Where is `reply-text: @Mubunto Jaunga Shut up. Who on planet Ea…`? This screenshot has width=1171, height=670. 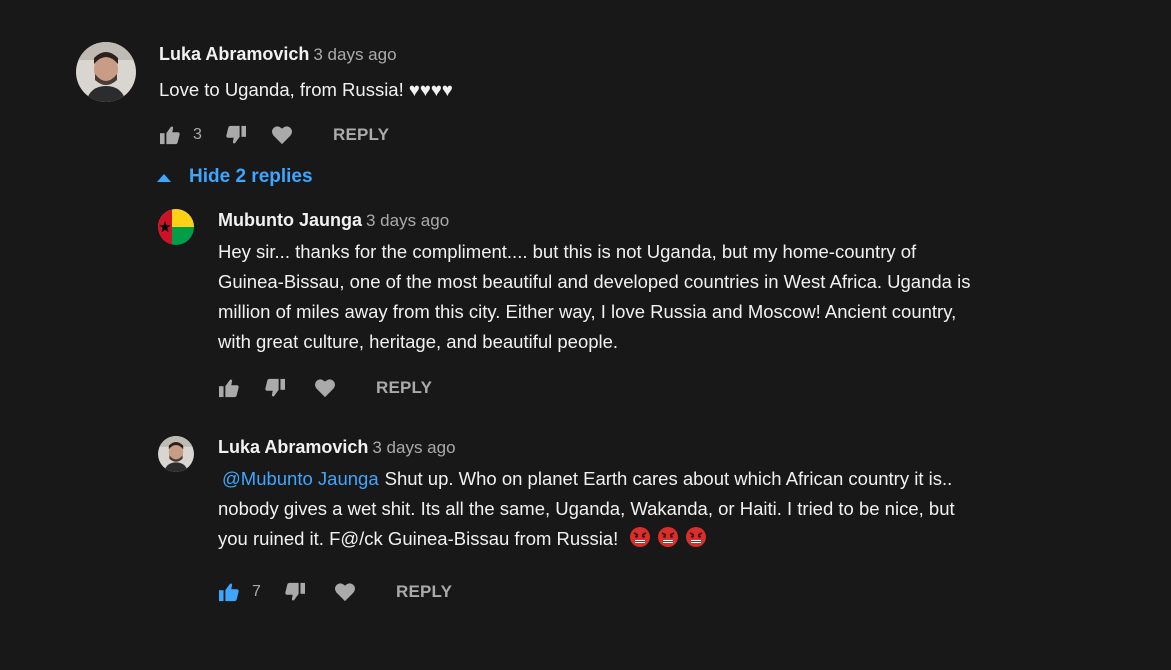 reply-text: @Mubunto Jaunga Shut up. Who on planet Ea… is located at coordinates (586, 509).